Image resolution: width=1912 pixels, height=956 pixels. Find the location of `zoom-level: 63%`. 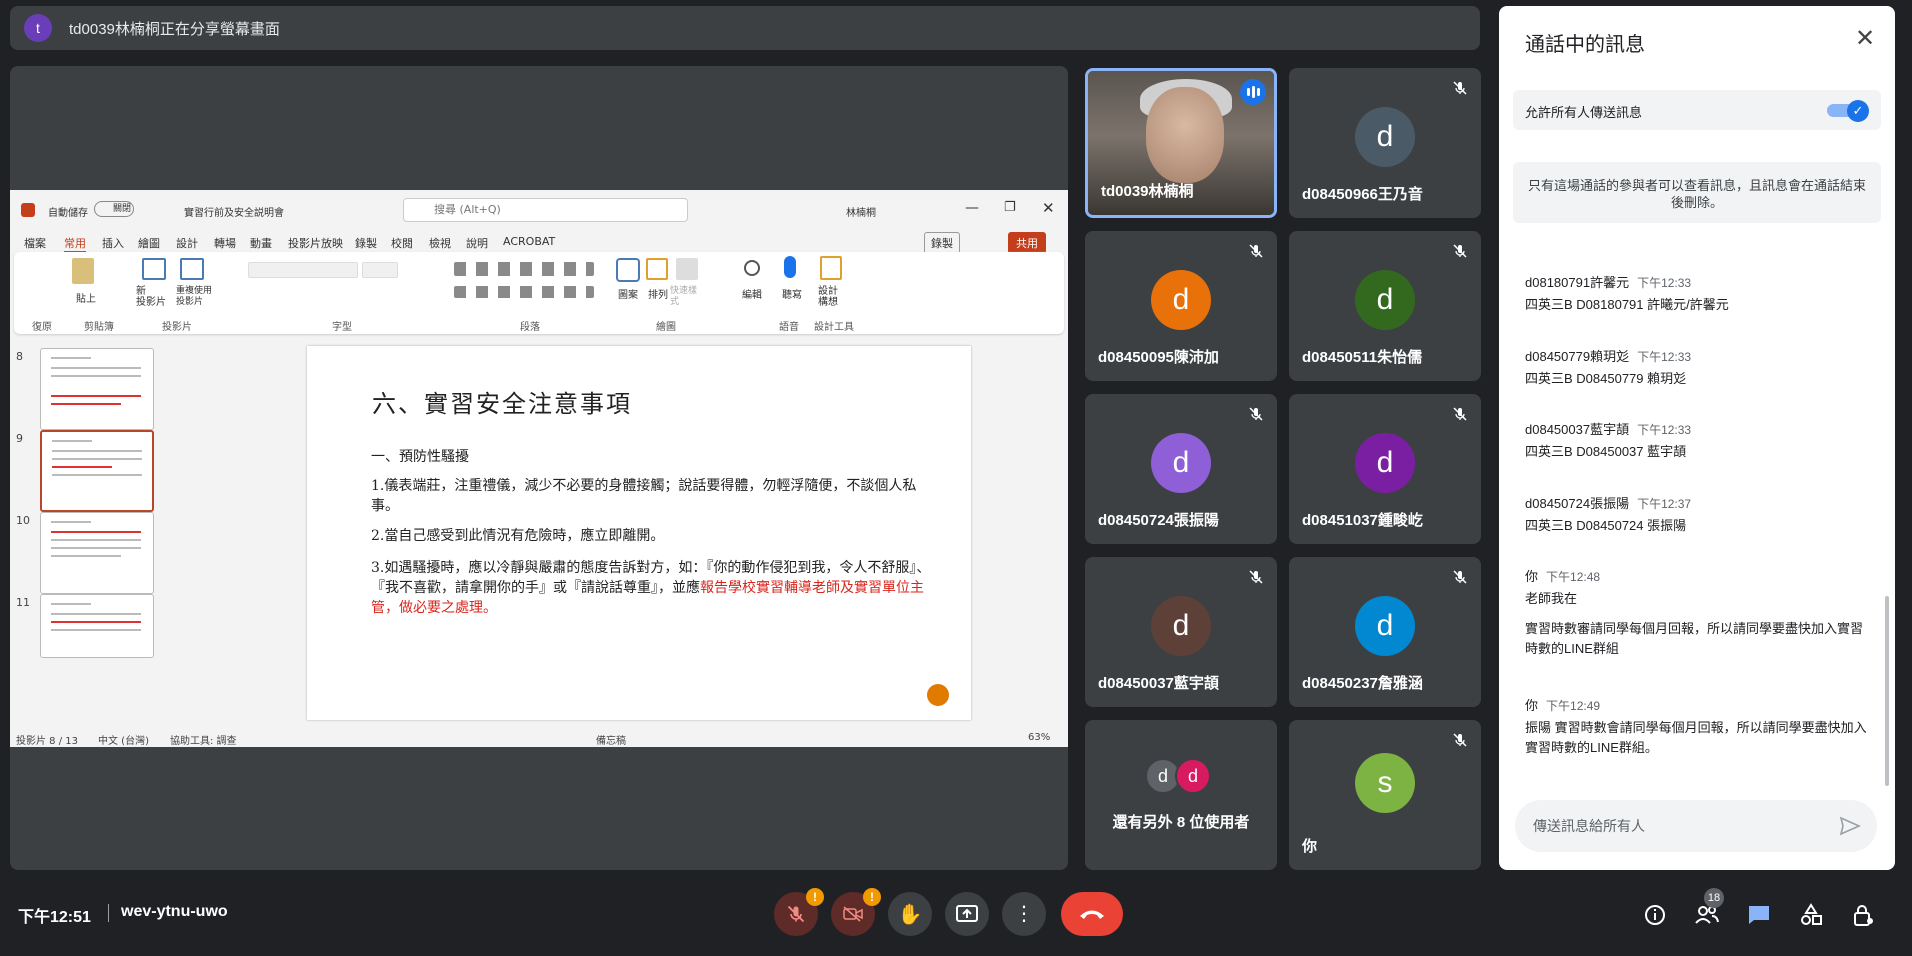

zoom-level: 63% is located at coordinates (1039, 737).